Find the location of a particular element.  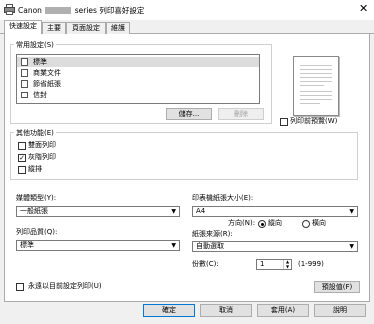

list-item: 節省紙張 is located at coordinates (138, 84).